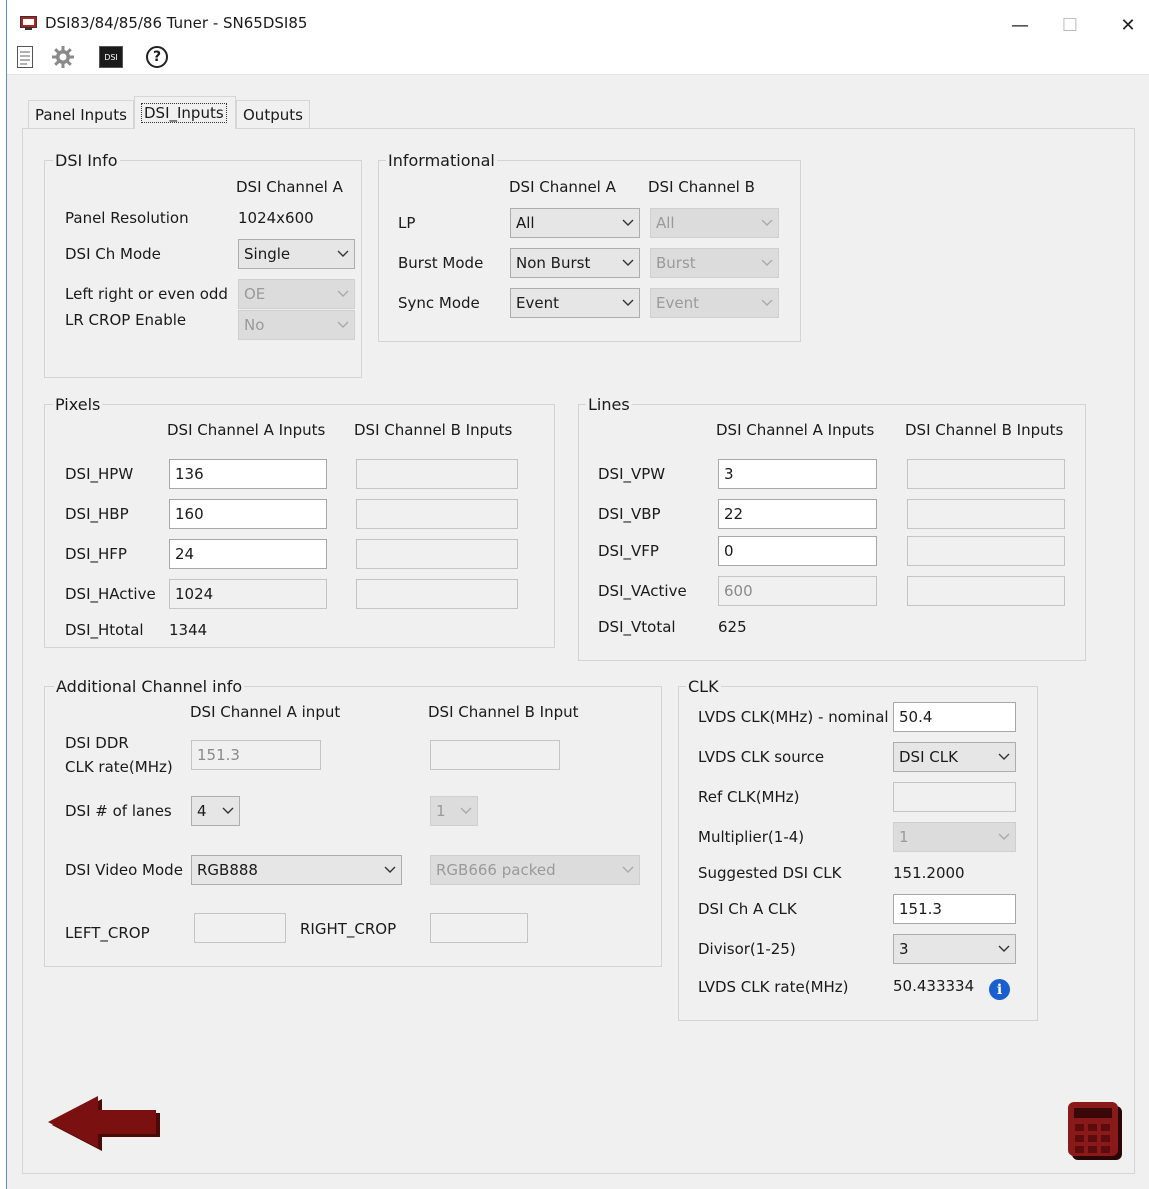 This screenshot has height=1189, width=1149. I want to click on vbp-label: DSI_VBP, so click(629, 514).